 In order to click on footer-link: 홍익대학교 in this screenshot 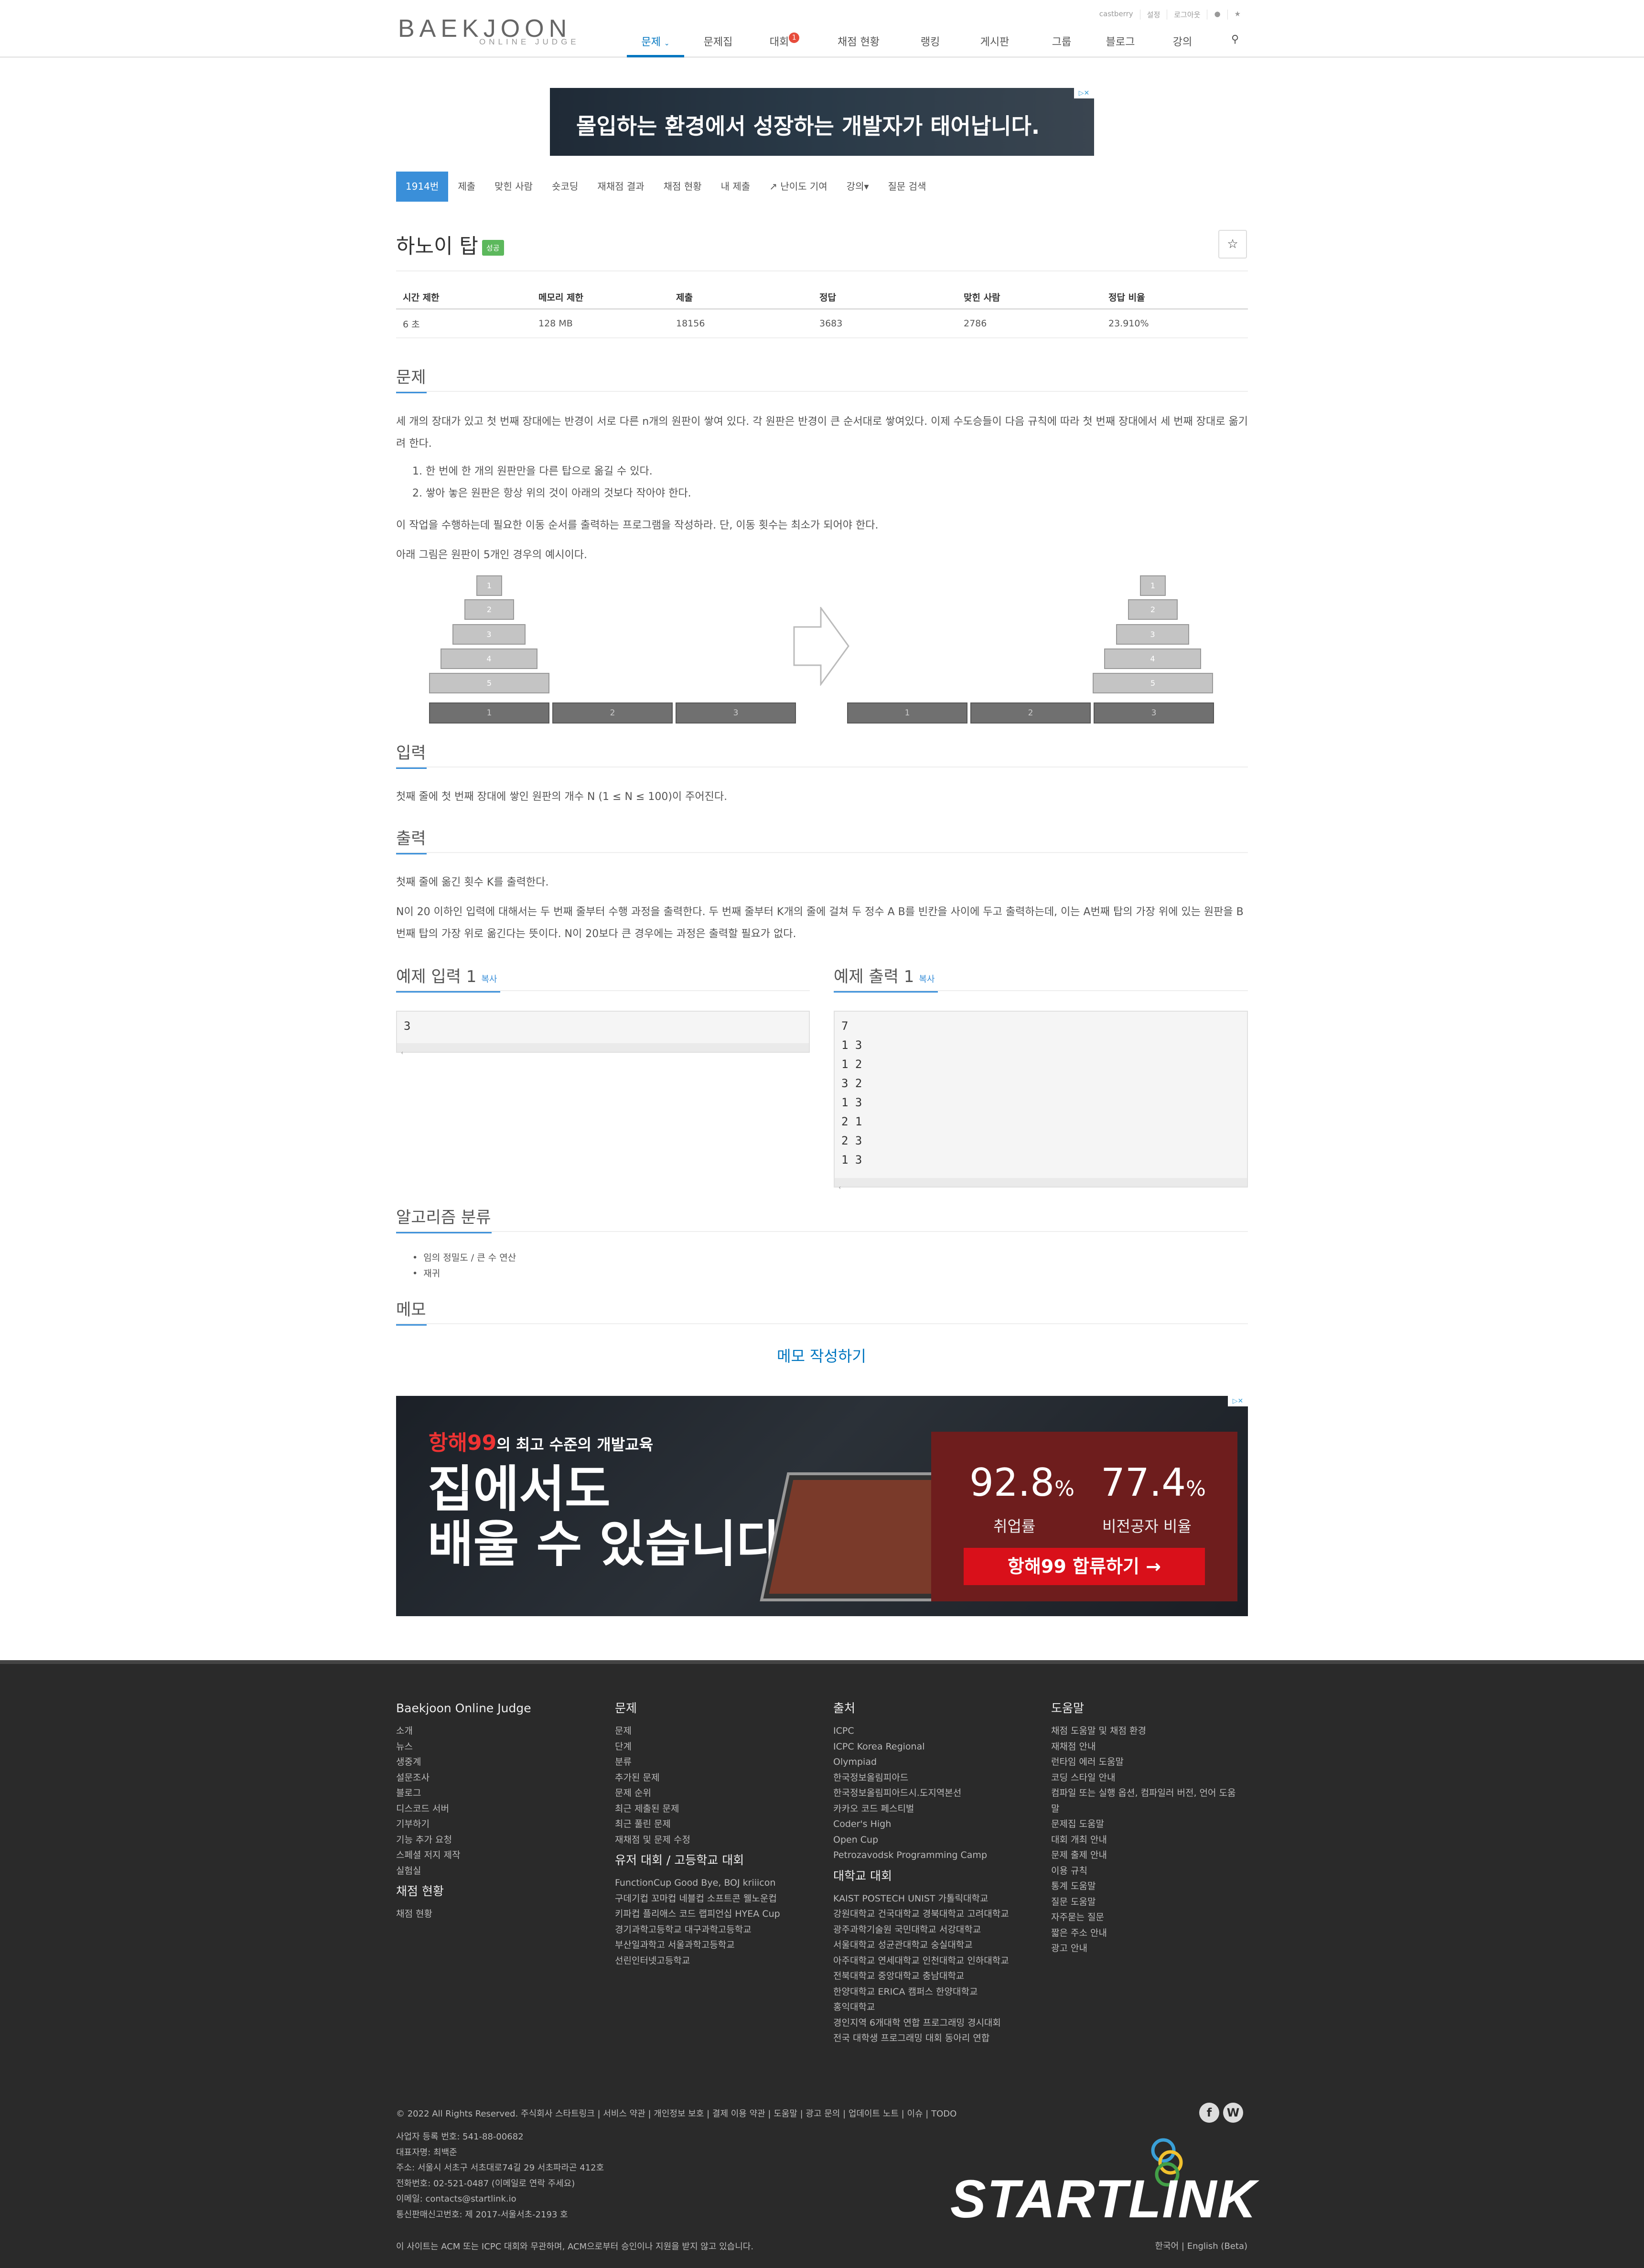, I will do `click(921, 2007)`.